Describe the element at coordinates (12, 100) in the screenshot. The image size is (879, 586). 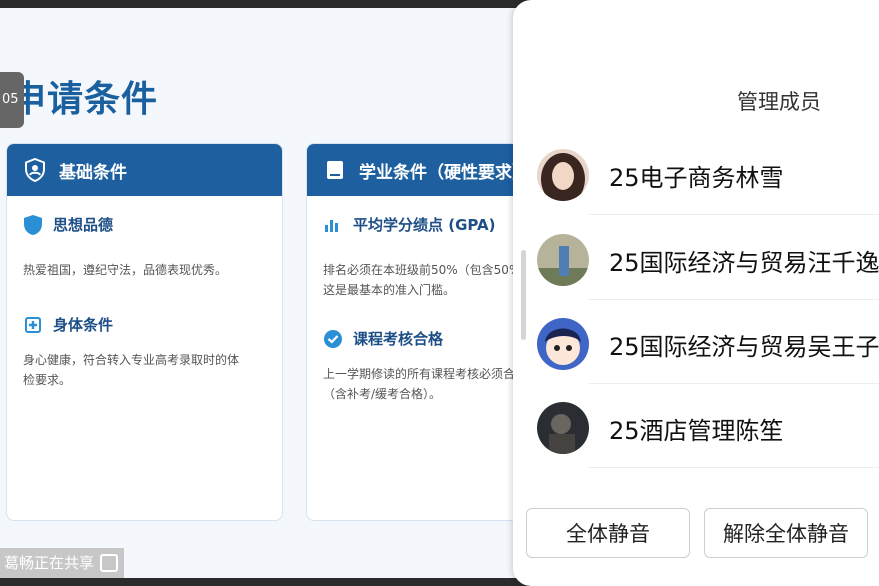
I see `timer-tab: 05` at that location.